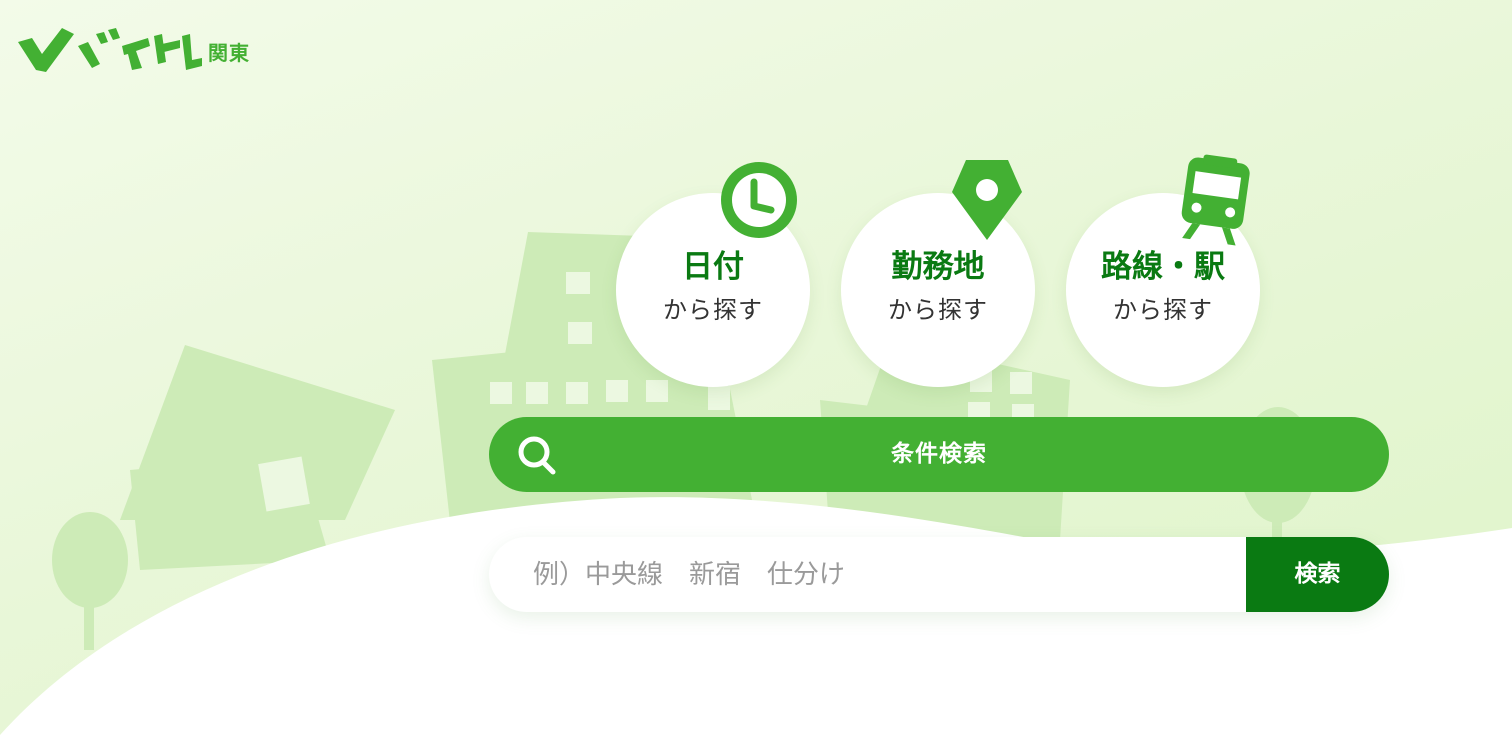  Describe the element at coordinates (110, 50) in the screenshot. I see `baitoru-logo-icon` at that location.